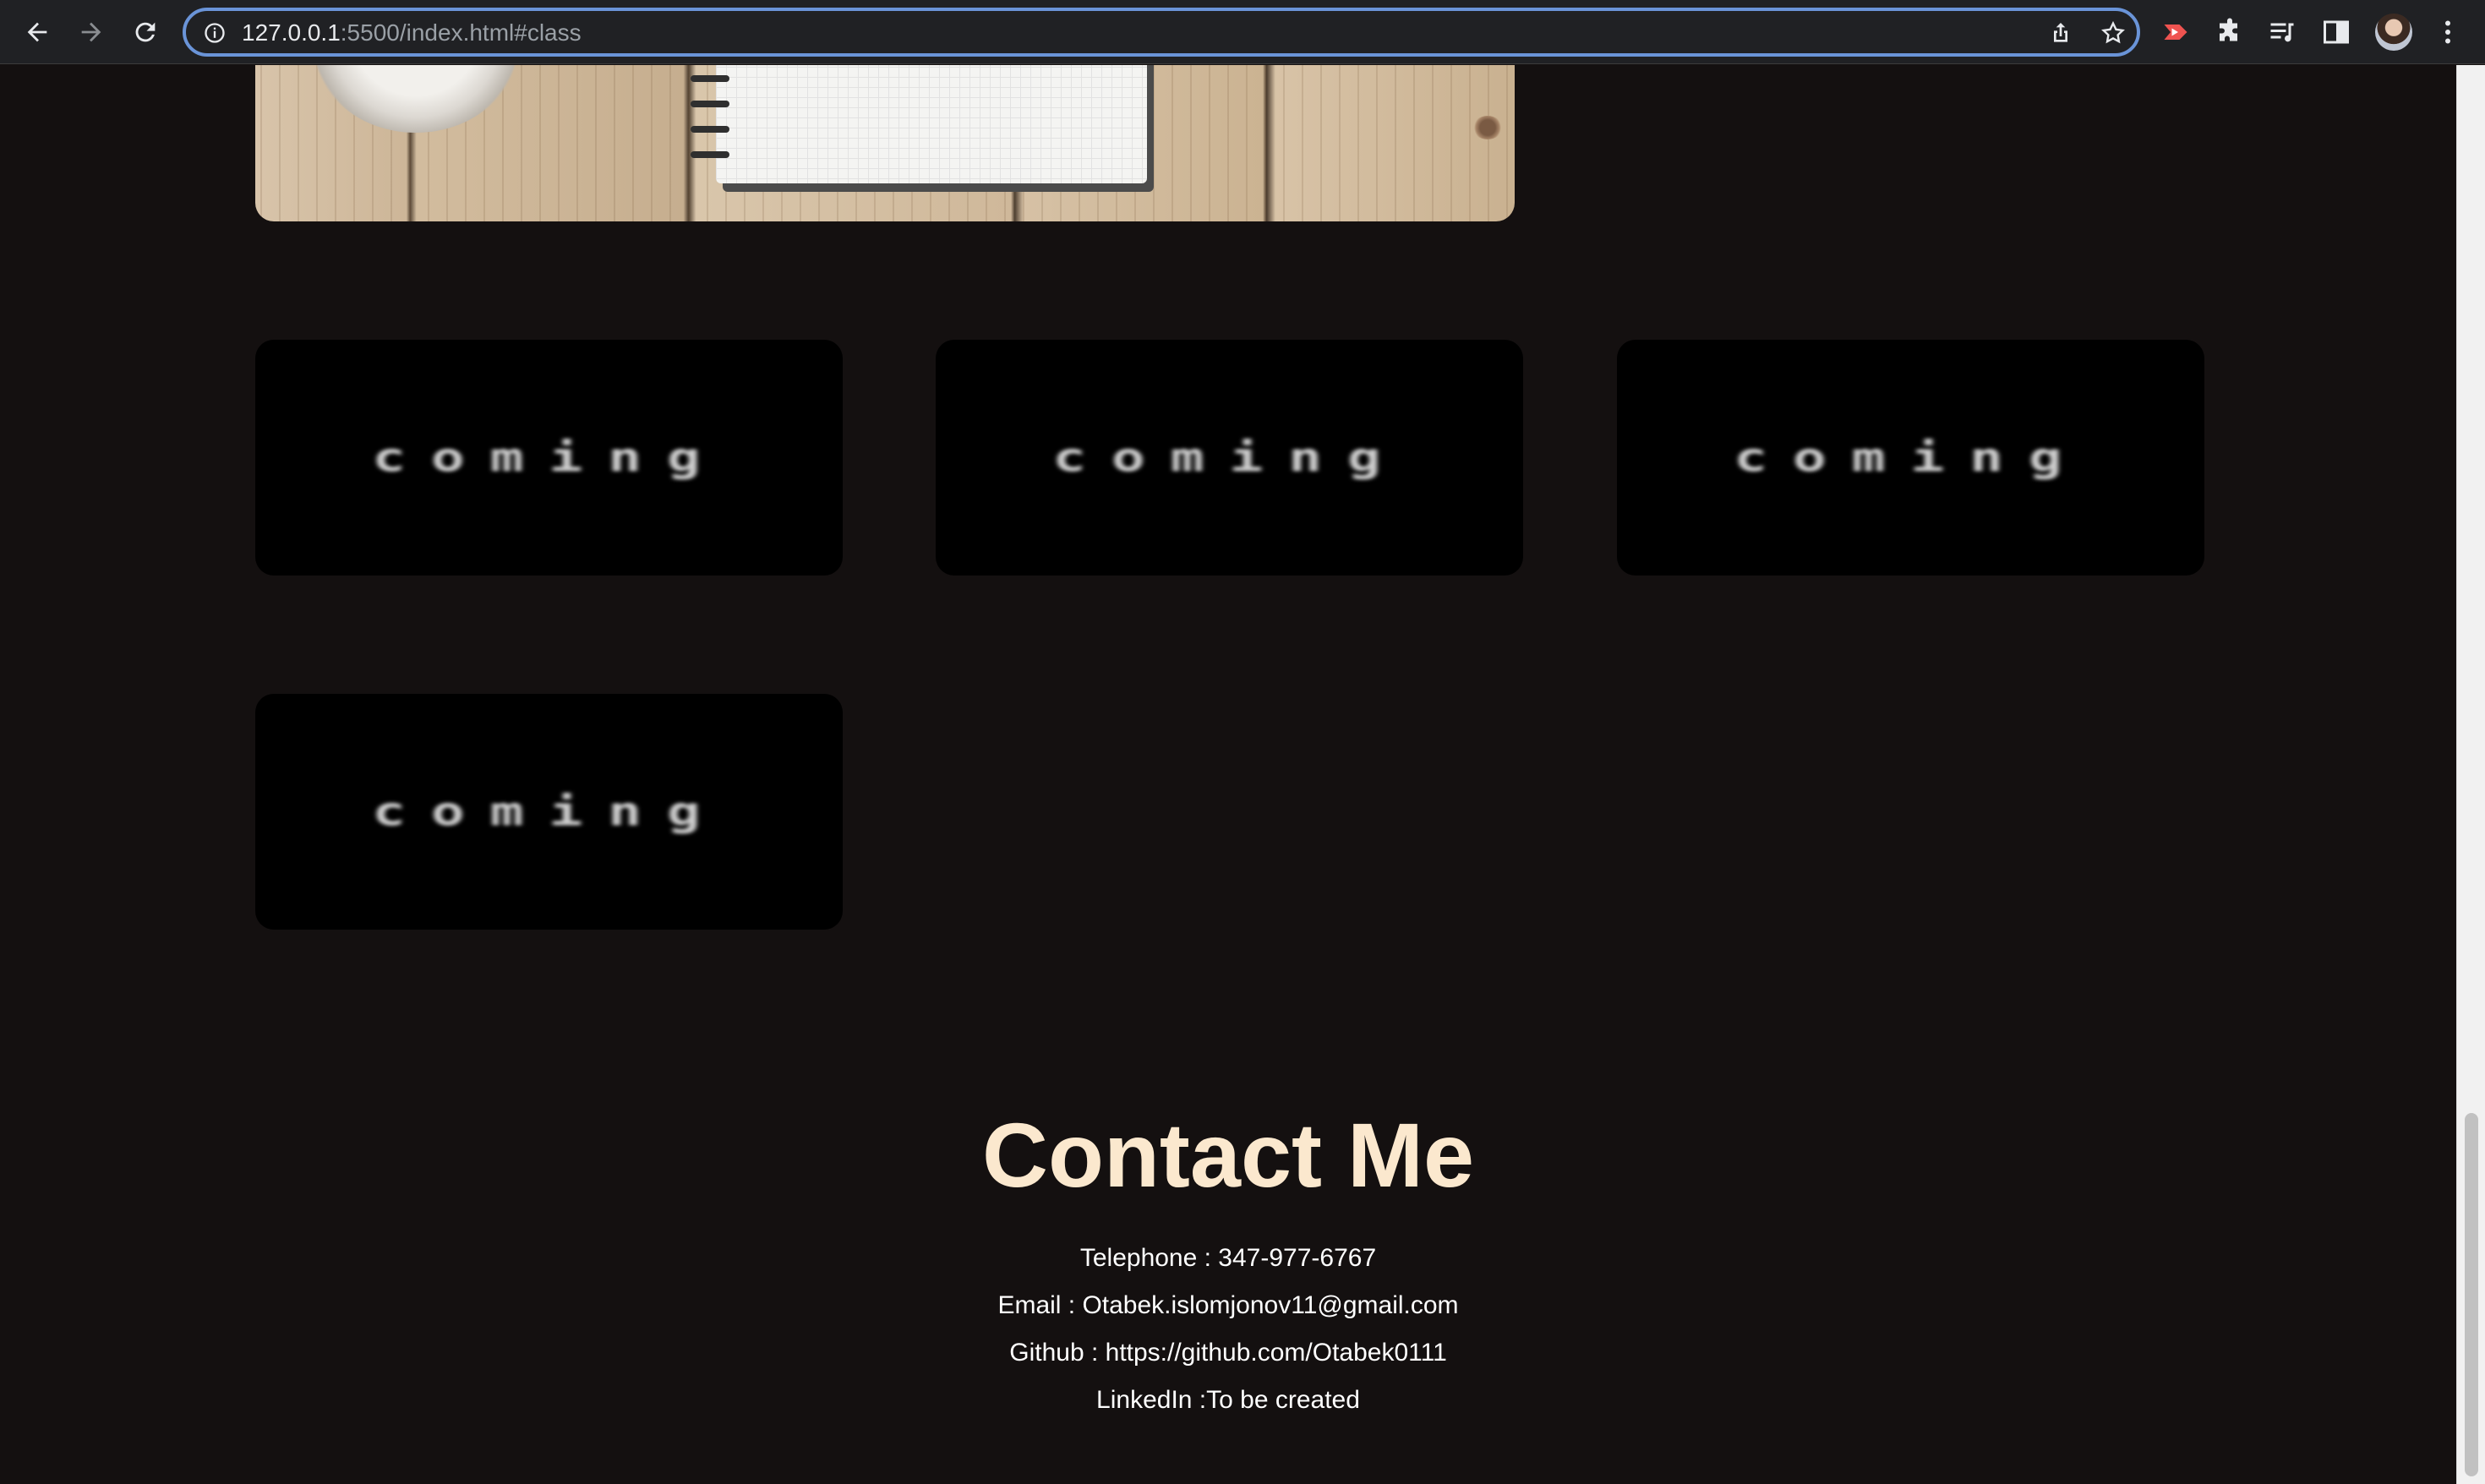  What do you see at coordinates (412, 33) in the screenshot?
I see `url-text: 127.0.0.1:5500/index.html#class` at bounding box center [412, 33].